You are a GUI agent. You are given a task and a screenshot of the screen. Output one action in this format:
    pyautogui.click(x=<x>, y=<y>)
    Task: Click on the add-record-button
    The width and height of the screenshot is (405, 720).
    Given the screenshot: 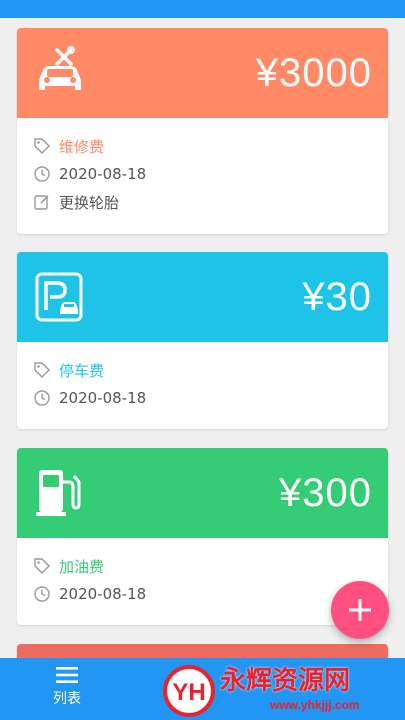 What is the action you would take?
    pyautogui.click(x=360, y=610)
    